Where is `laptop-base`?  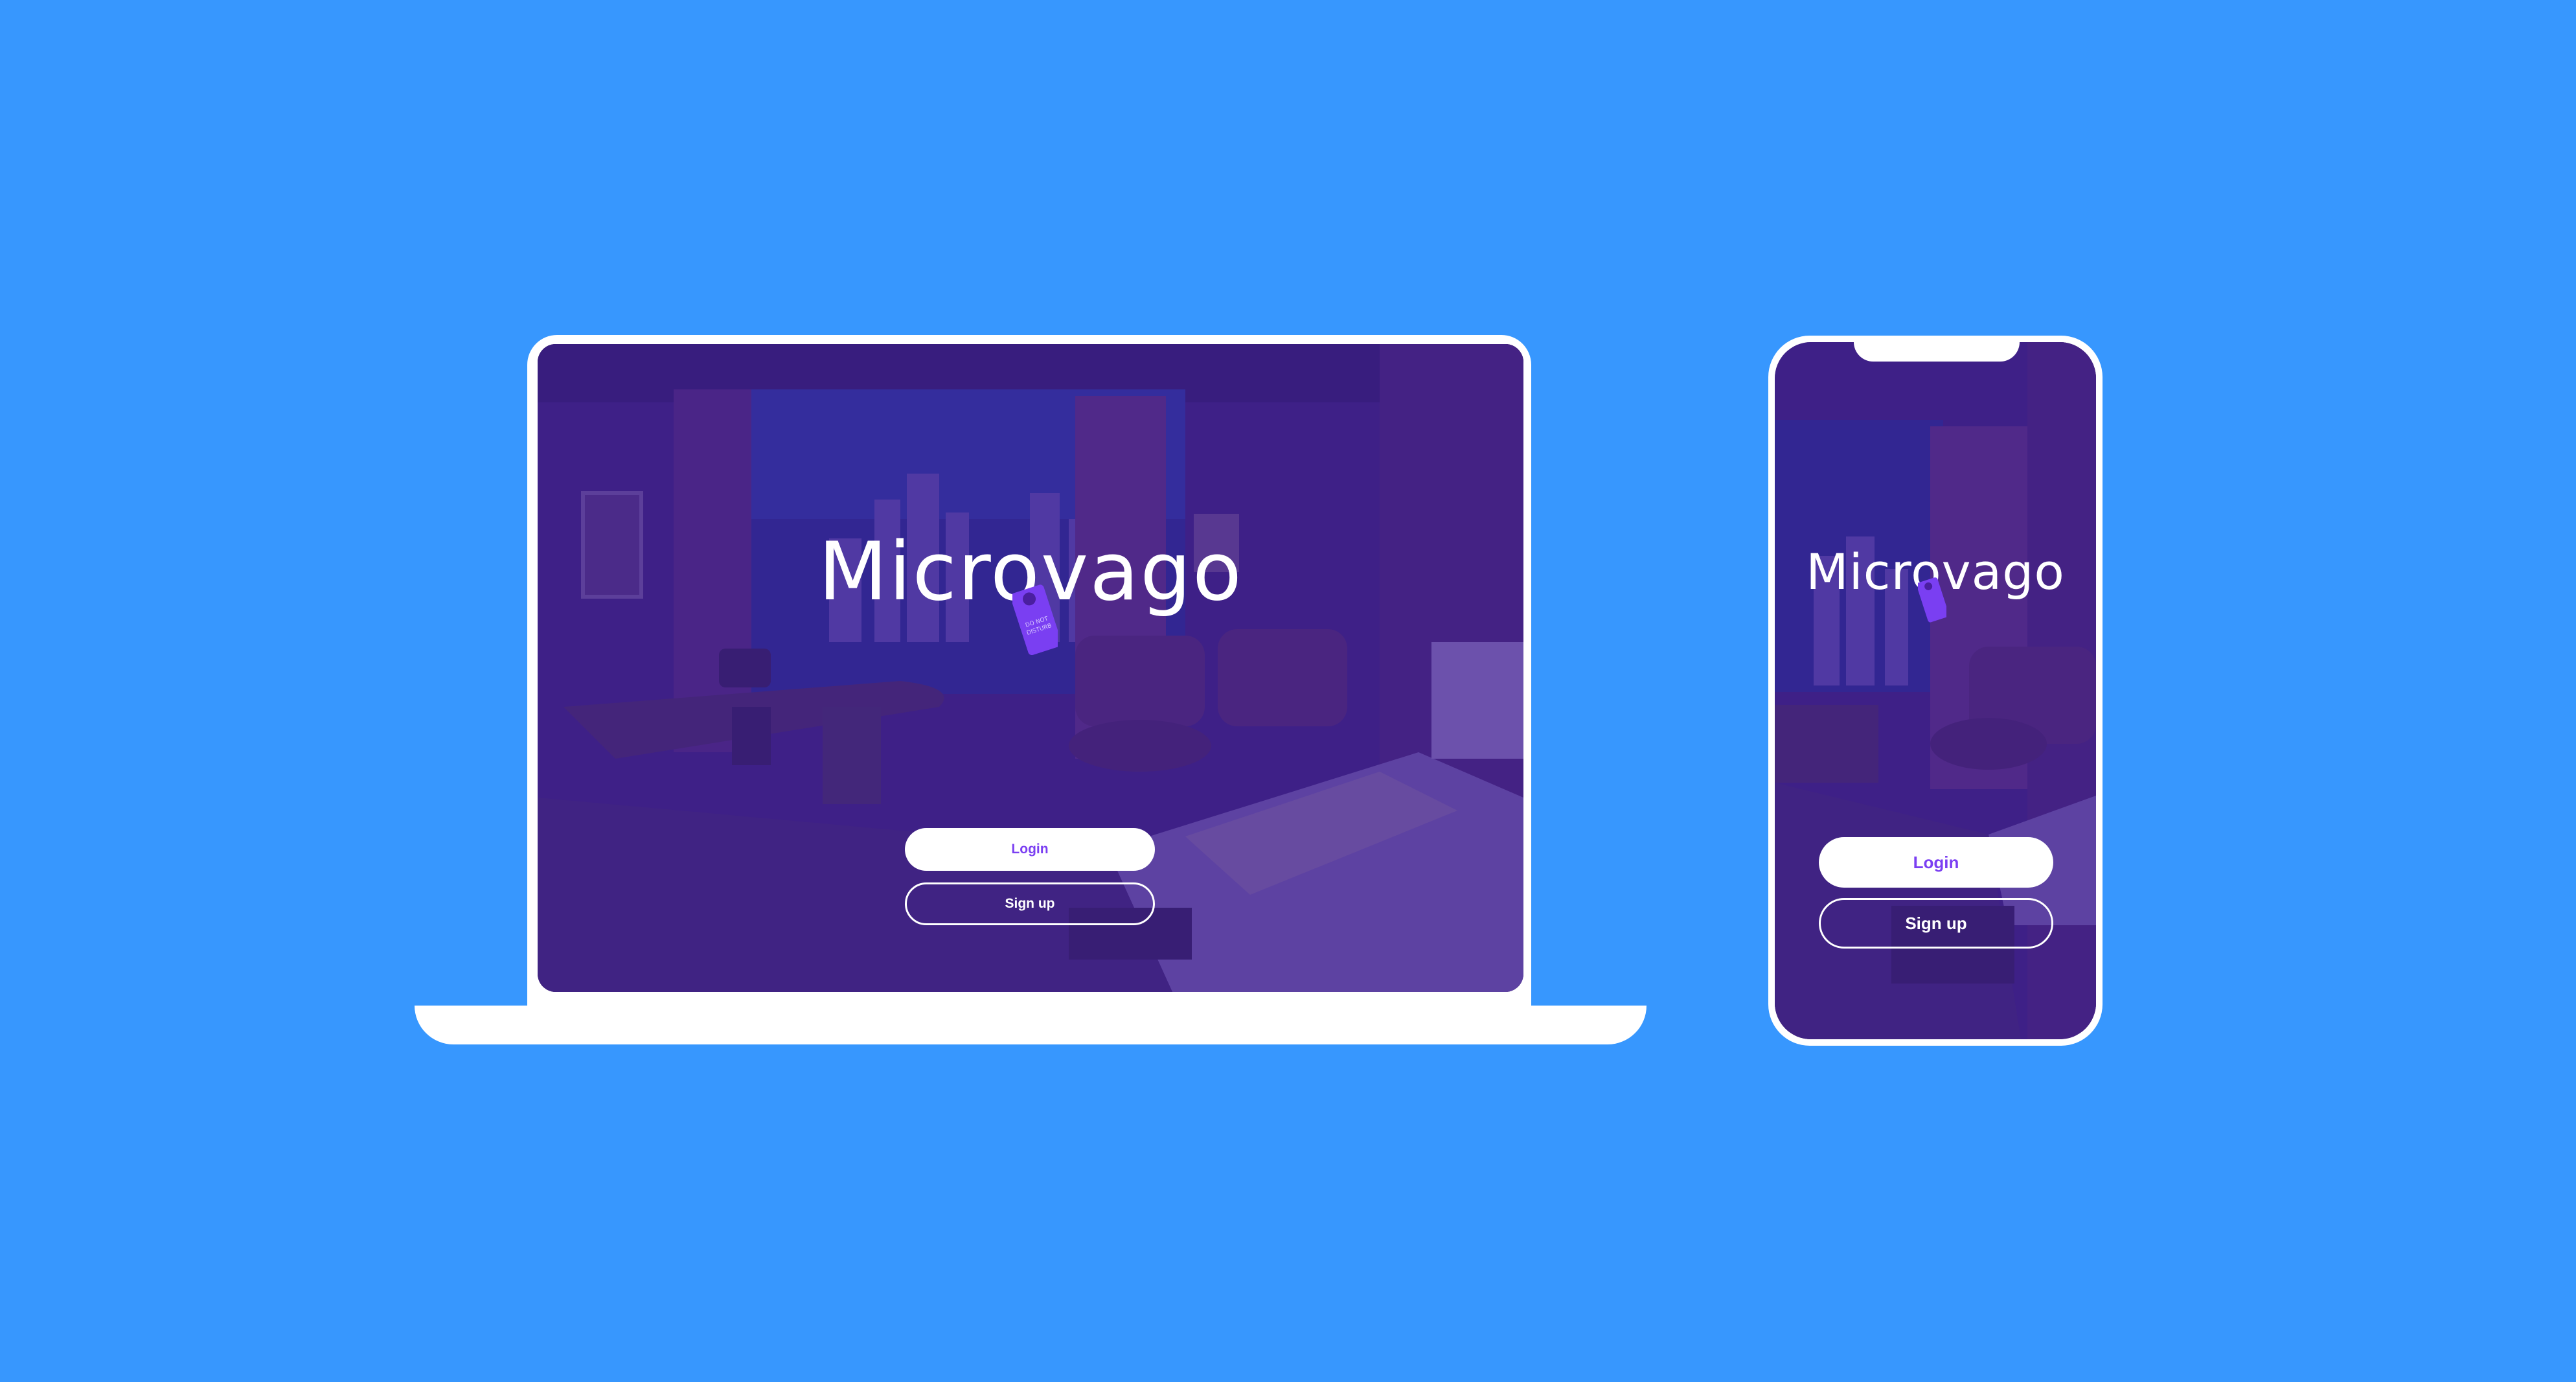 laptop-base is located at coordinates (1031, 1025).